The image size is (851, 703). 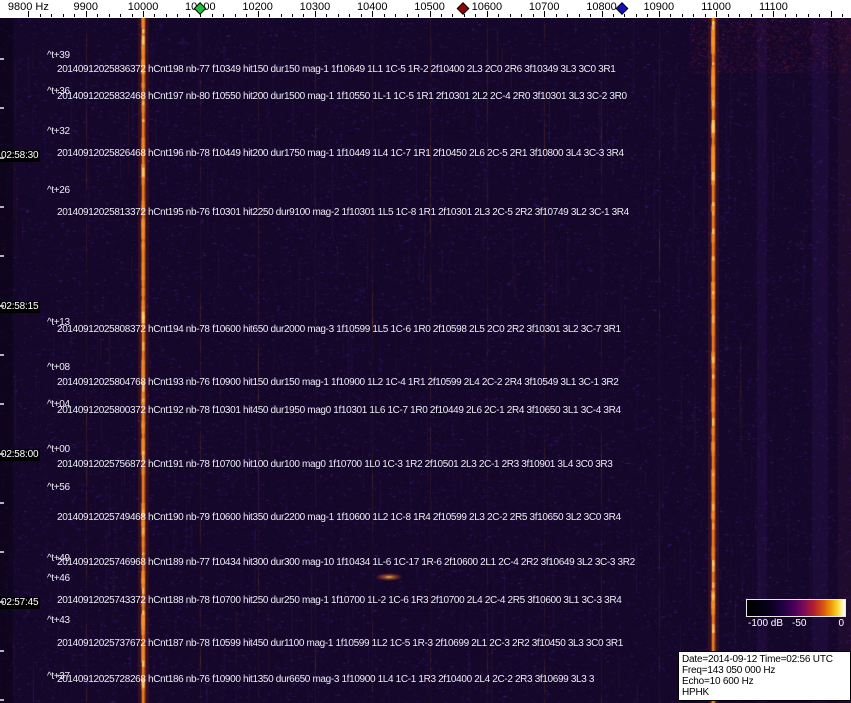 What do you see at coordinates (58, 578) in the screenshot?
I see `detection-tag: ^t+46` at bounding box center [58, 578].